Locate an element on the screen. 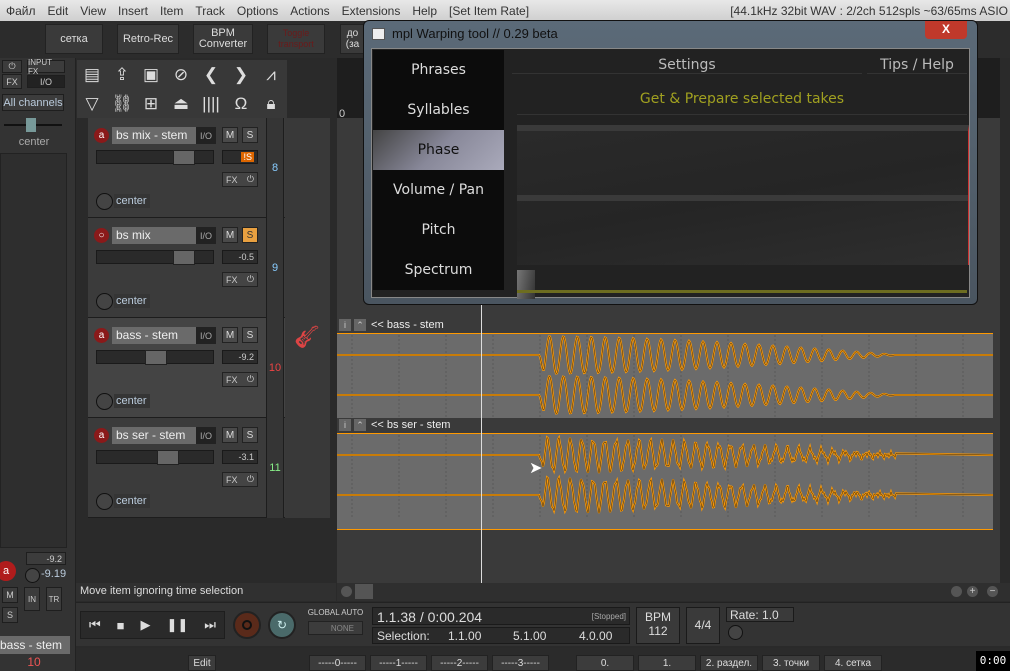  lock-icon: 🔒︎ is located at coordinates (271, 104).